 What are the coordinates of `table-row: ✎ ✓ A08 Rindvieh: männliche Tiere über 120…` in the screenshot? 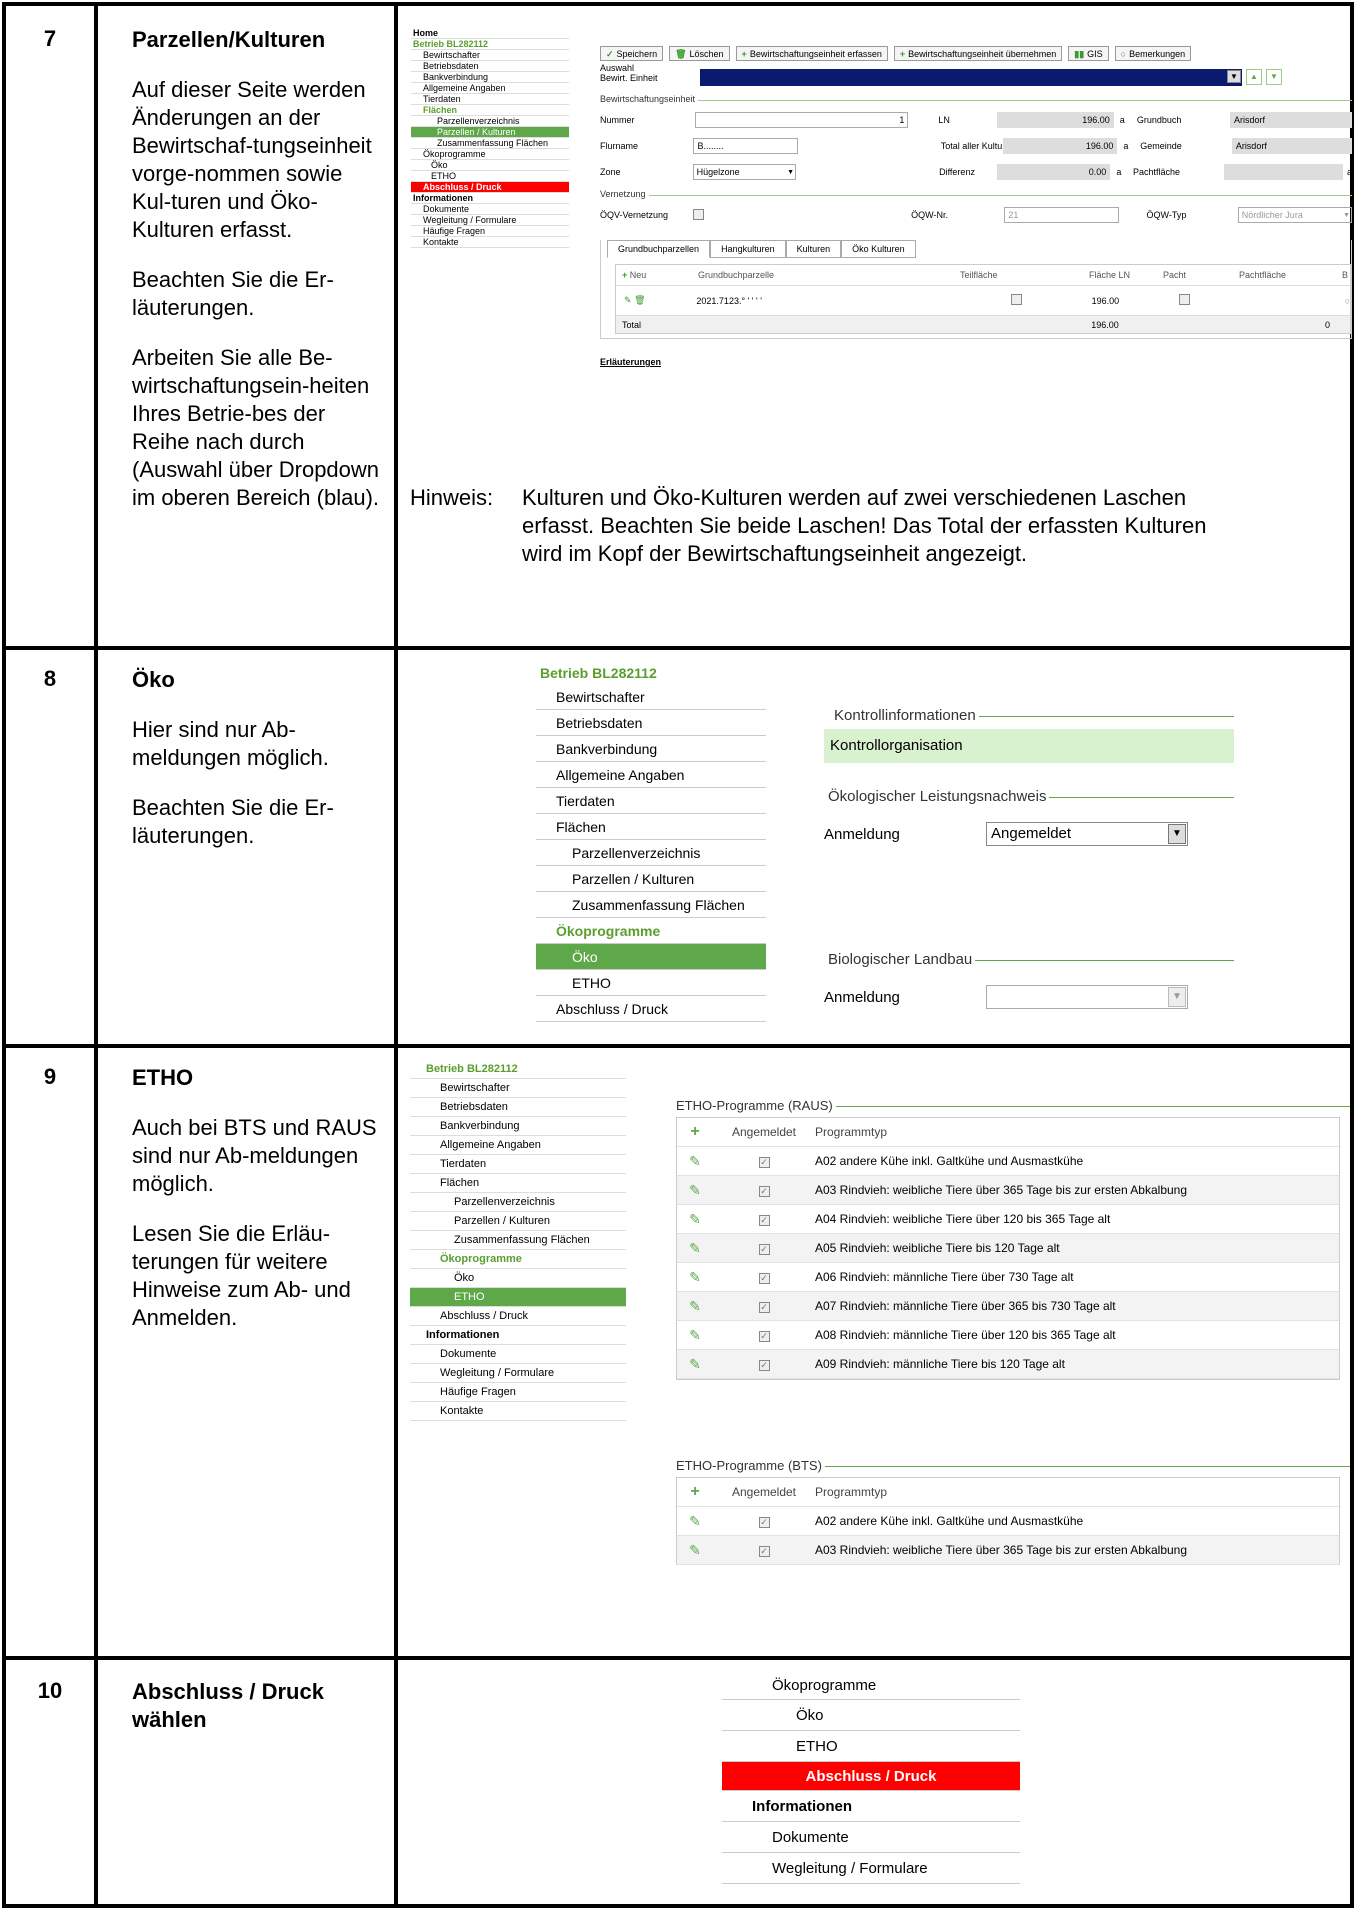 It's located at (1008, 1335).